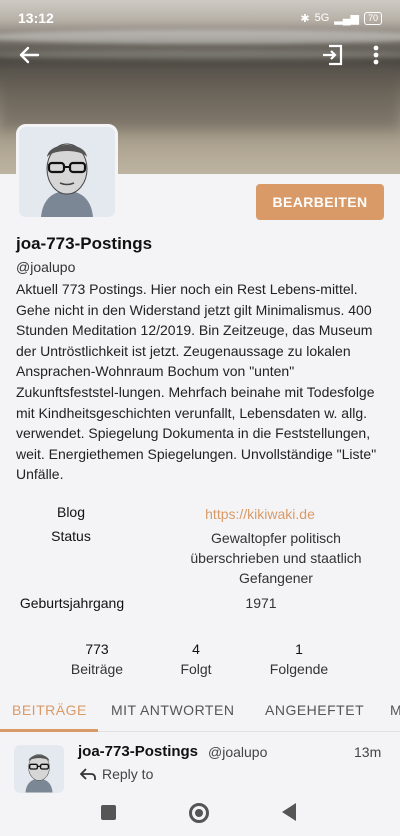  I want to click on signal-icon: ▂▄▆, so click(346, 18).